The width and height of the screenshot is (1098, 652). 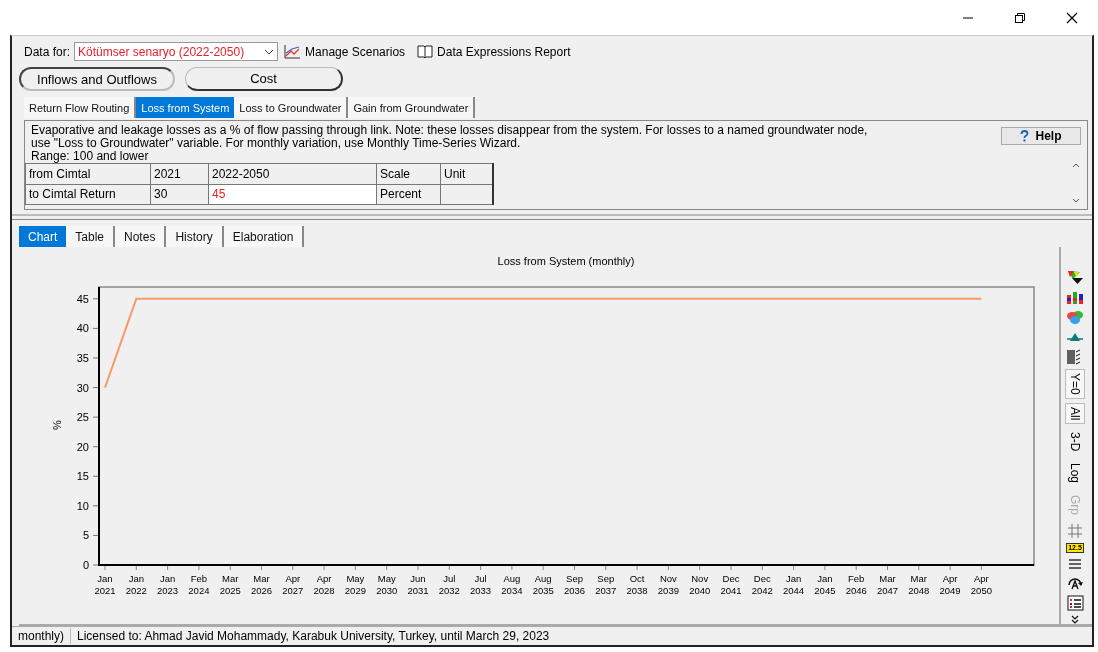 What do you see at coordinates (504, 51) in the screenshot?
I see `toolbar-link: Data Expressions Report` at bounding box center [504, 51].